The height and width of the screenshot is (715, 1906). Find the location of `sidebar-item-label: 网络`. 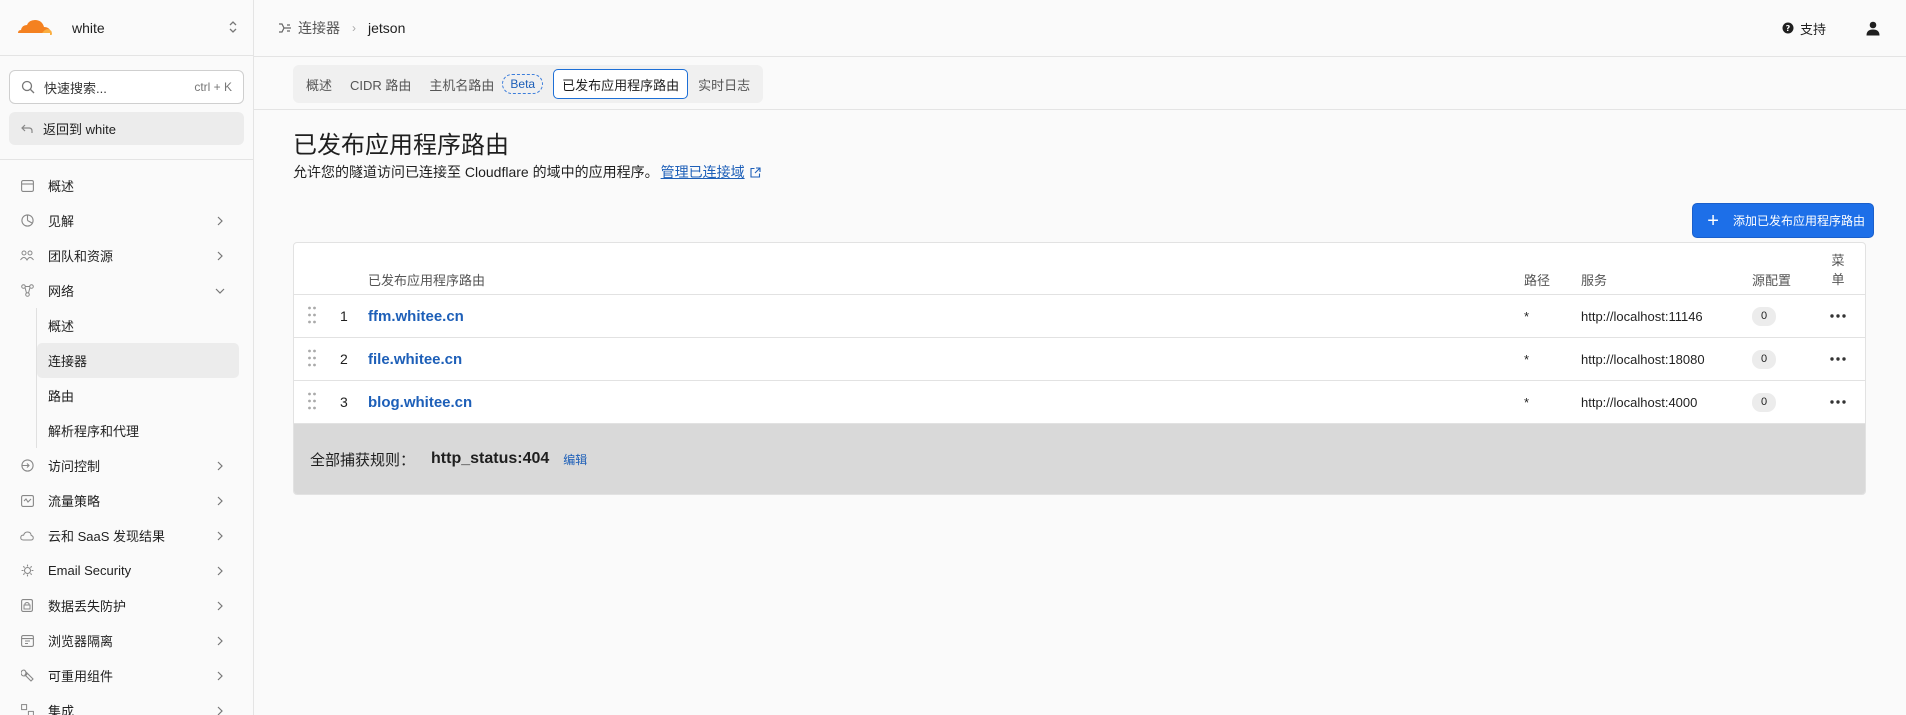

sidebar-item-label: 网络 is located at coordinates (61, 291).